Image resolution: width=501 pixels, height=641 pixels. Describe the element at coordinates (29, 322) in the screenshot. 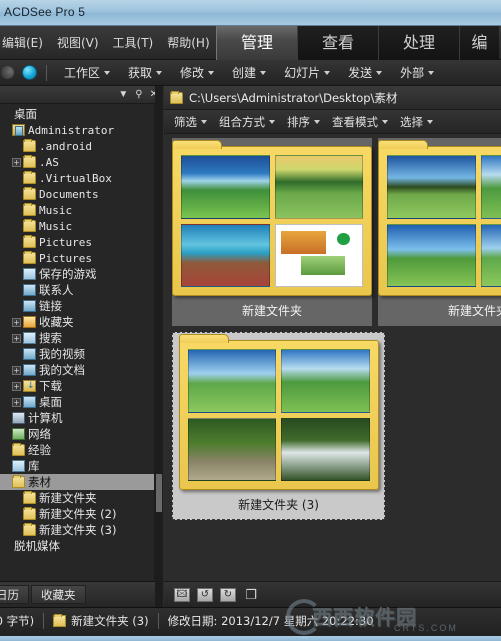

I see `star-icon` at that location.